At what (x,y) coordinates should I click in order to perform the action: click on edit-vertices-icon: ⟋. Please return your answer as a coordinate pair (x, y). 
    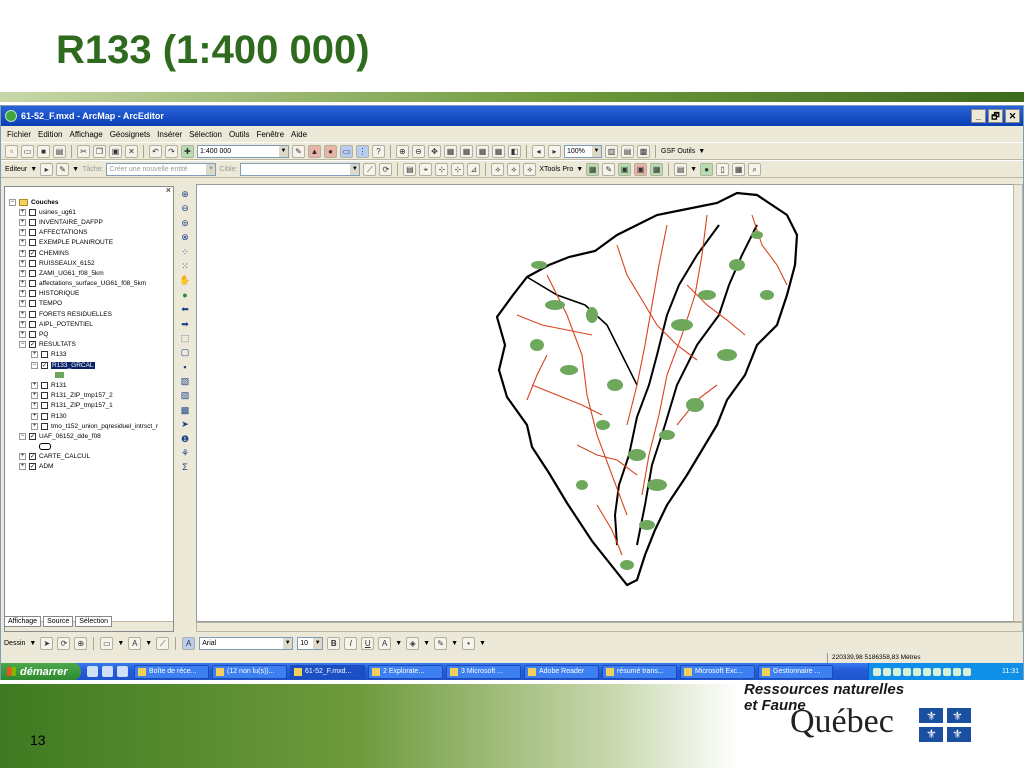
    Looking at the image, I should click on (163, 643).